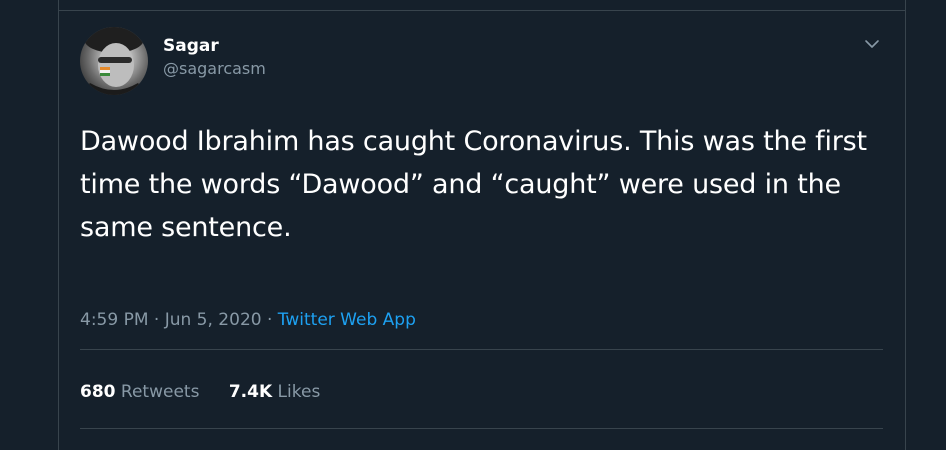  I want to click on avatar-photo-icon, so click(114, 61).